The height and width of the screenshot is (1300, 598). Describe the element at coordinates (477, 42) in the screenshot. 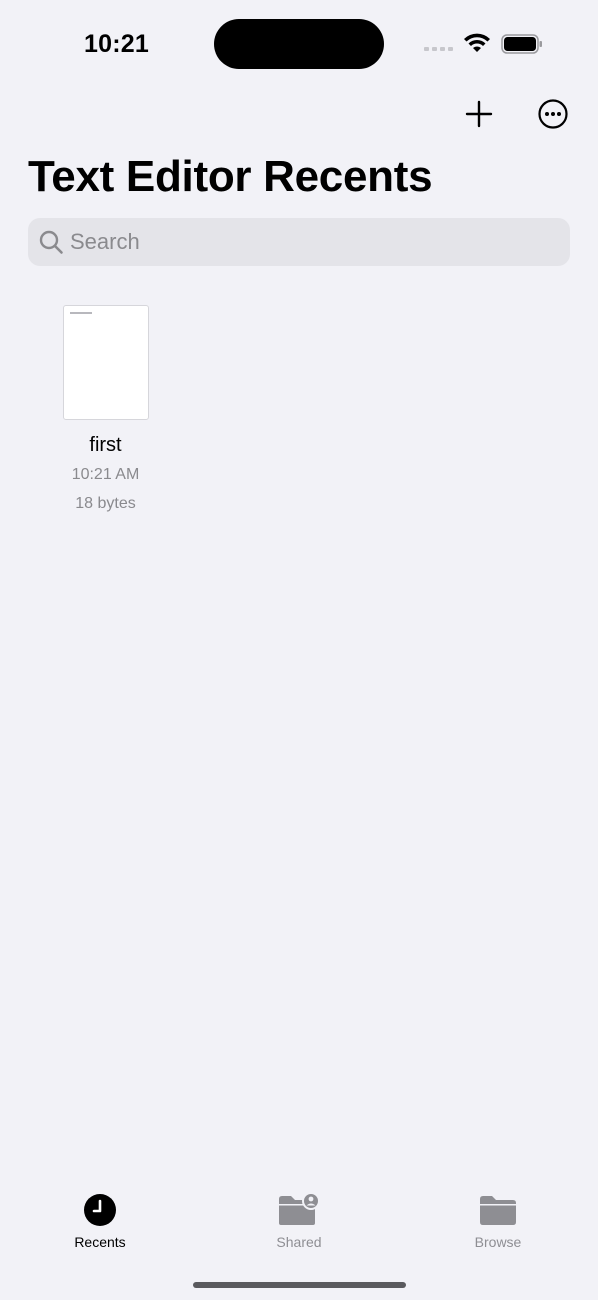

I see `wifi-icon` at that location.